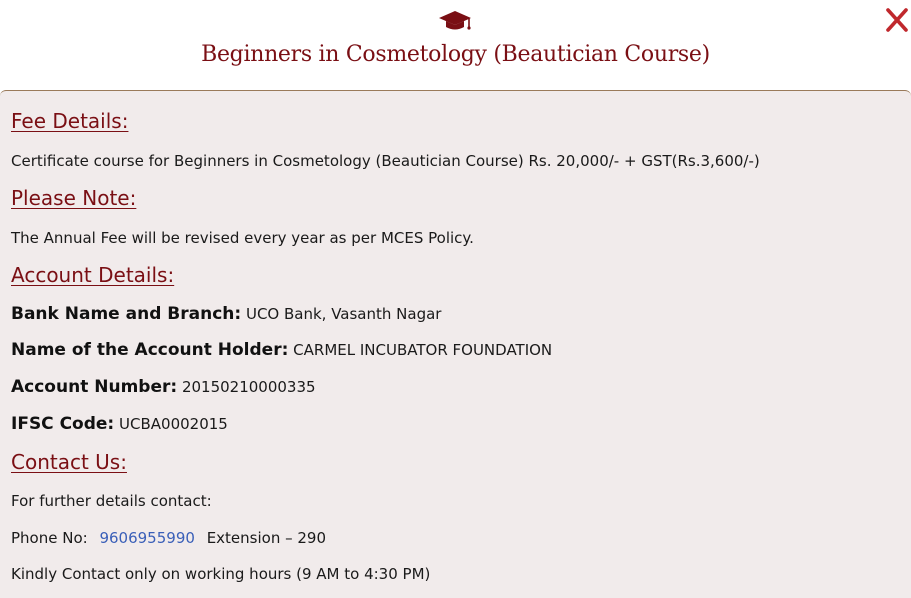  What do you see at coordinates (146, 538) in the screenshot?
I see `phone-number-link: 9606955990` at bounding box center [146, 538].